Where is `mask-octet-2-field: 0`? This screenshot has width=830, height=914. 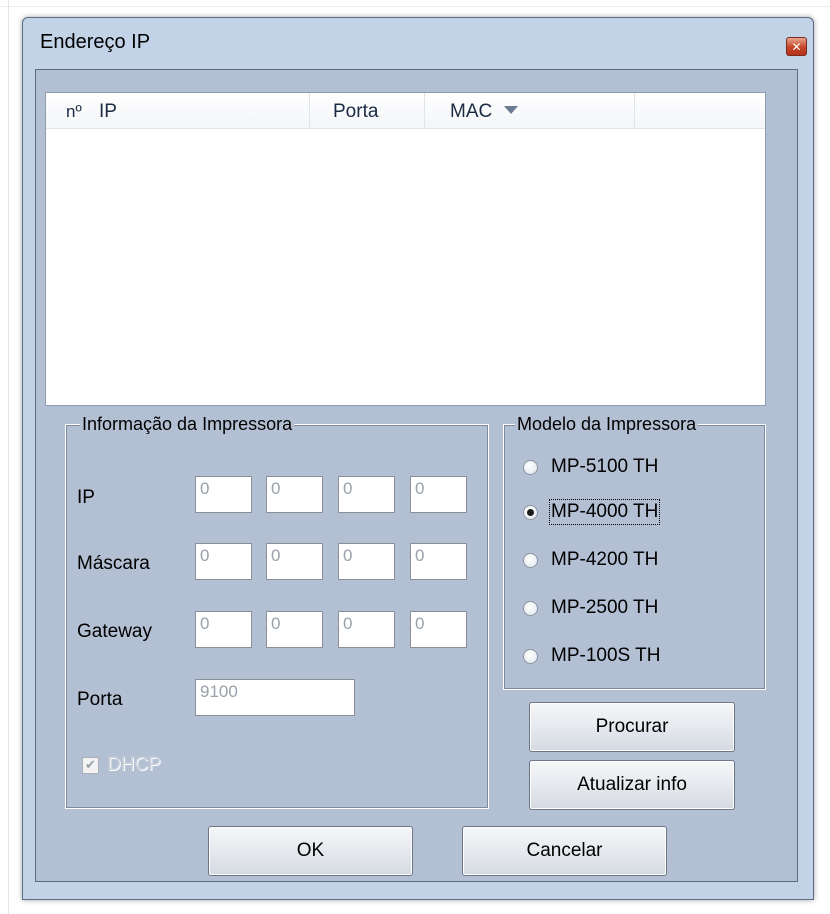 mask-octet-2-field: 0 is located at coordinates (294, 561).